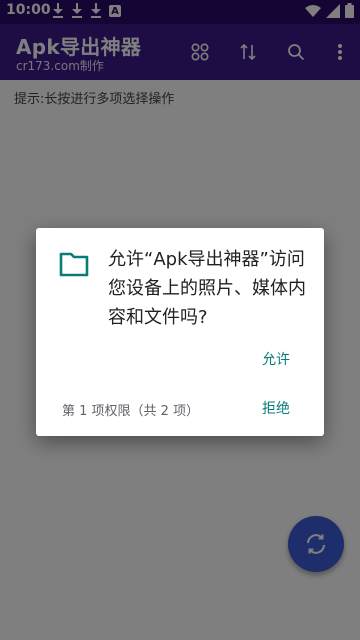 The height and width of the screenshot is (640, 360). Describe the element at coordinates (131, 411) in the screenshot. I see `permission-count: 第 1 项权限（共 2 项）` at that location.